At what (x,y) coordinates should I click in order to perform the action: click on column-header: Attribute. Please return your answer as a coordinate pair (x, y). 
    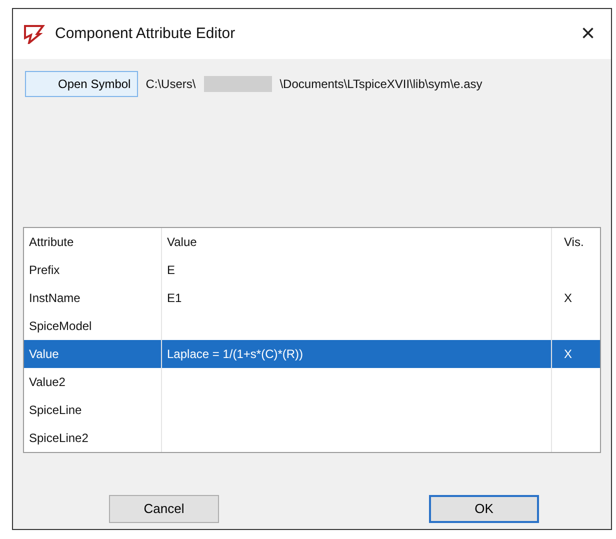
    Looking at the image, I should click on (51, 242).